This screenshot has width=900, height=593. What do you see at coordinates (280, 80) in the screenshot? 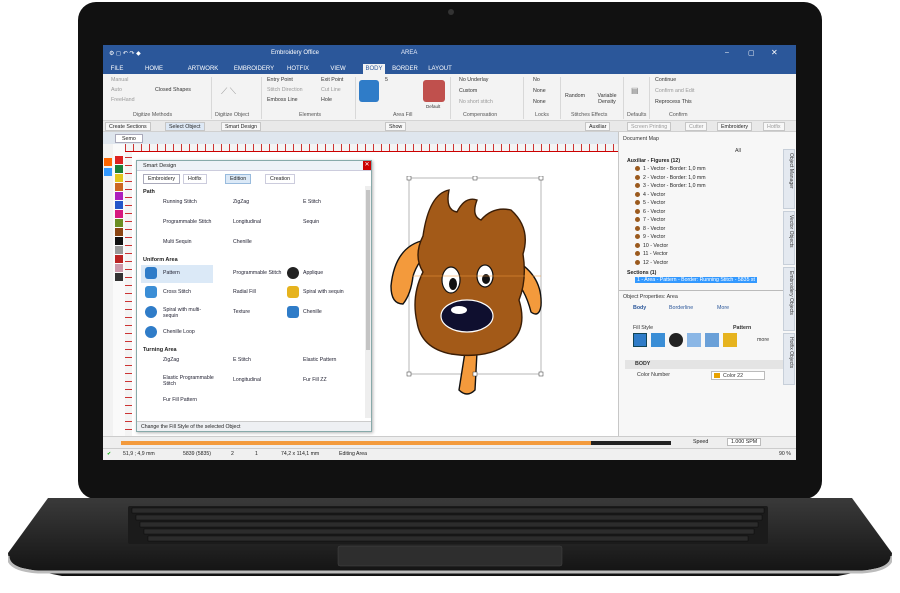
I see `entry-point-button: Entry Point` at bounding box center [280, 80].